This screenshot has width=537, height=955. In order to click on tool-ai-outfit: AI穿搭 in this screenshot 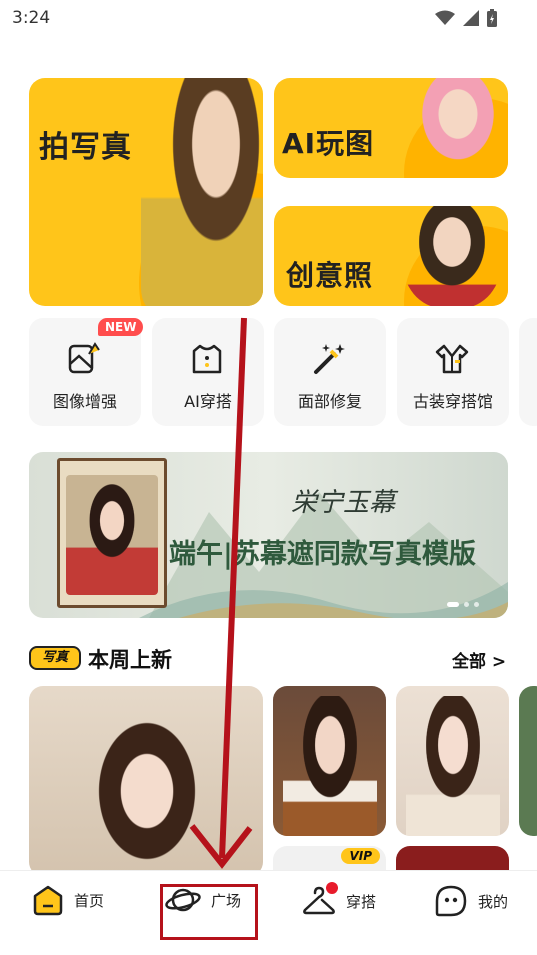, I will do `click(208, 372)`.